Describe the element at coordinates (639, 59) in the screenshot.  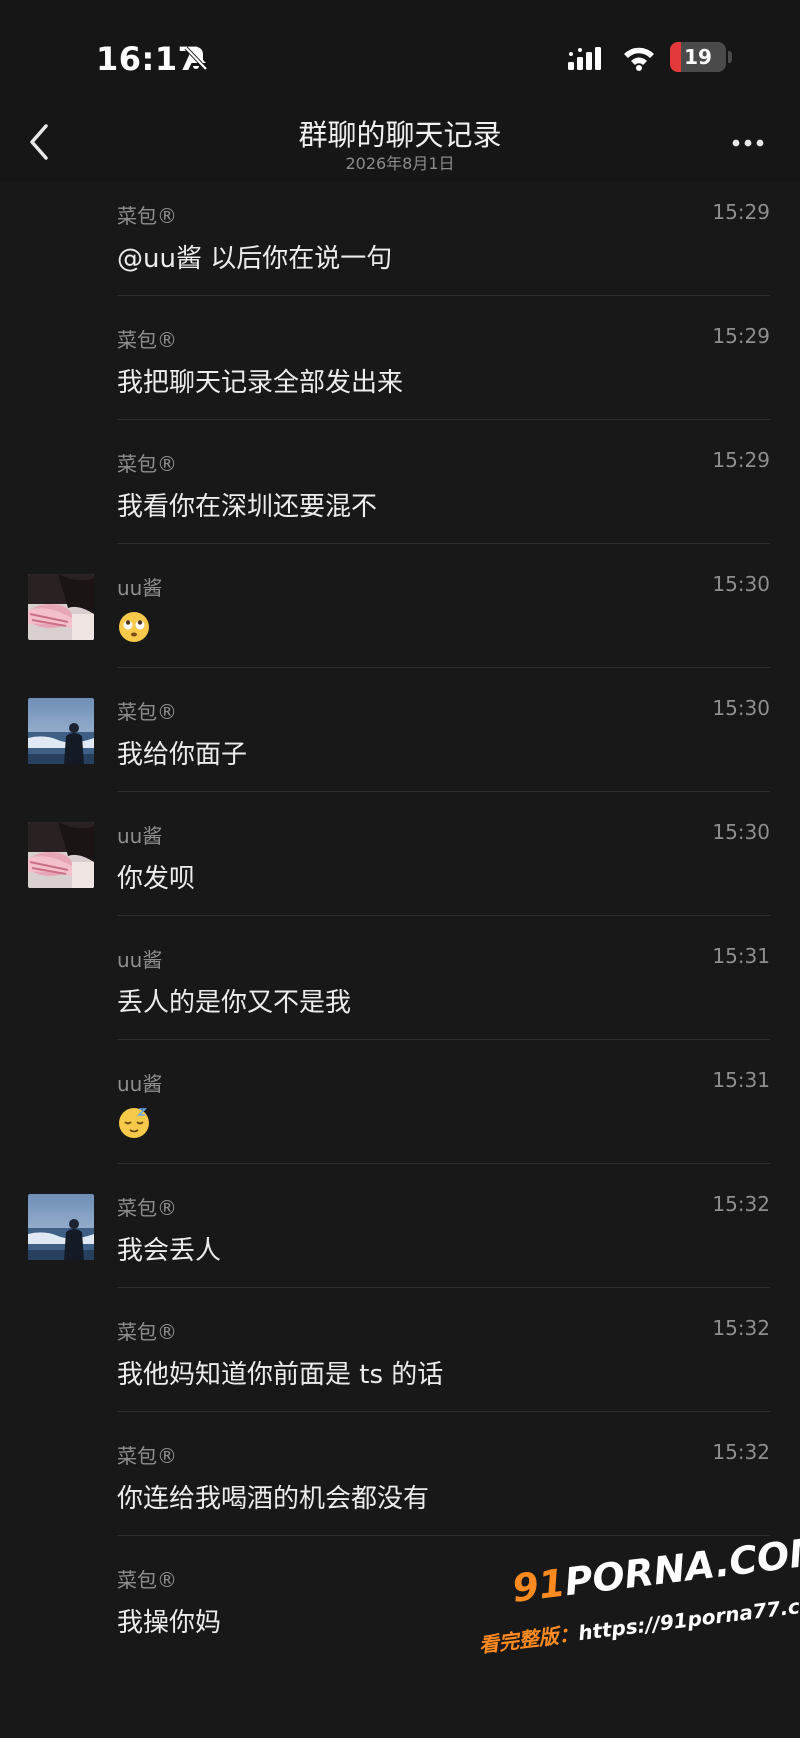
I see `wifi-icon` at that location.